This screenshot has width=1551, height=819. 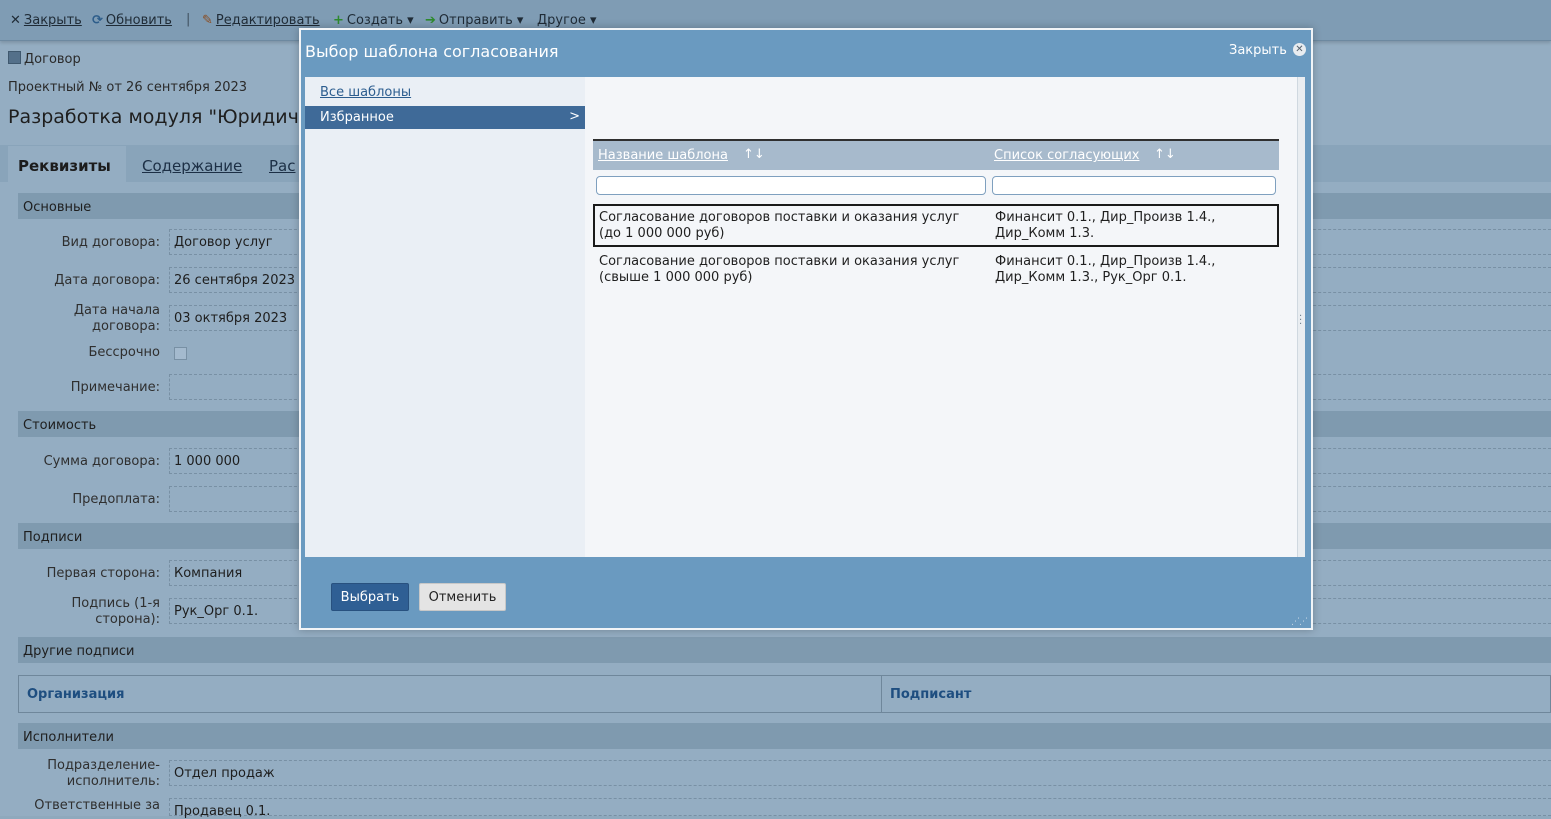 I want to click on department-field: Отдел продаж, so click(x=860, y=773).